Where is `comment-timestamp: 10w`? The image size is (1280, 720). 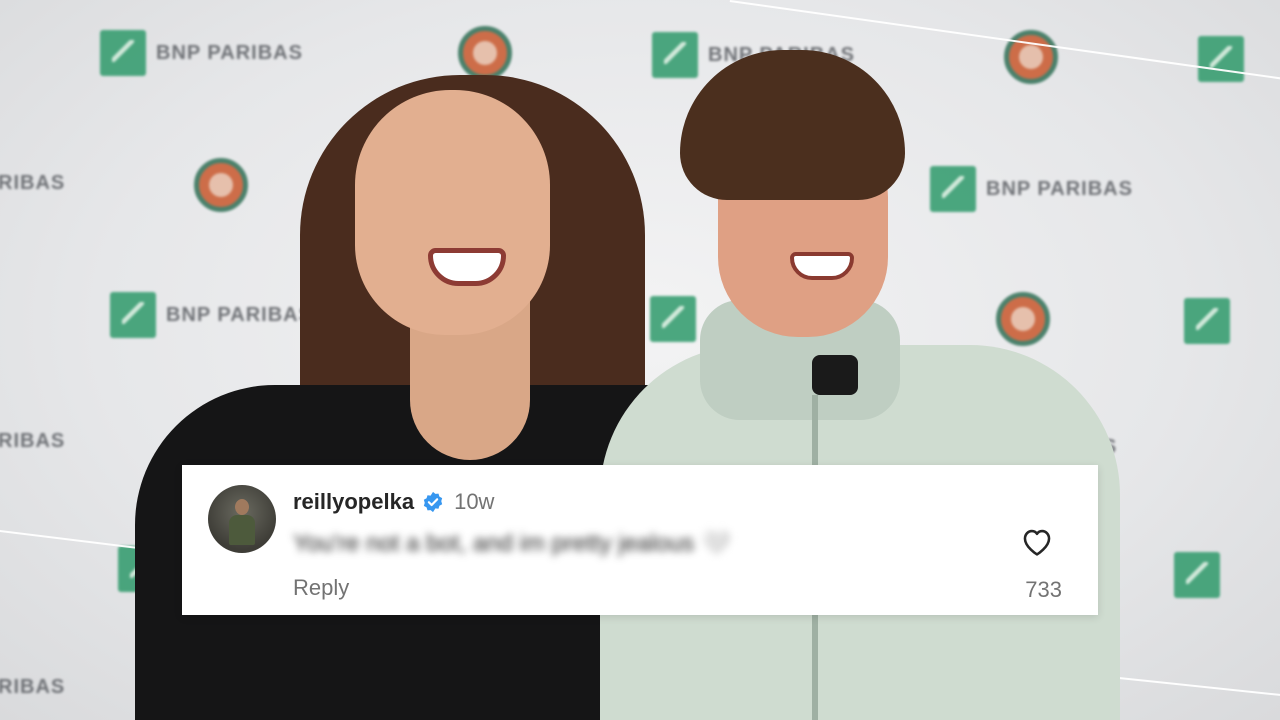
comment-timestamp: 10w is located at coordinates (474, 501).